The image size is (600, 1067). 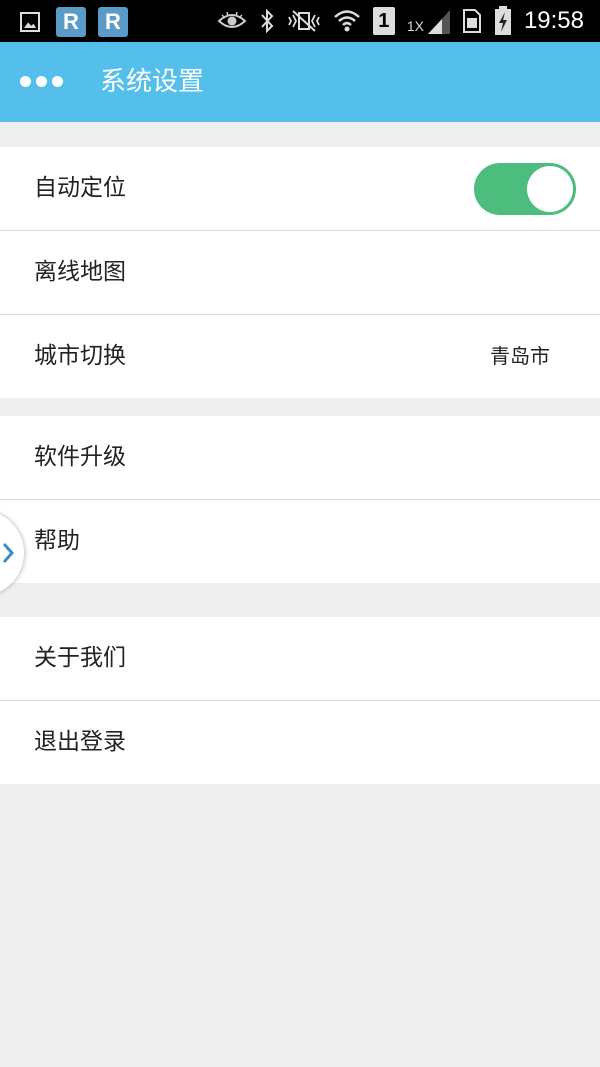 I want to click on sim-icon: 1, so click(x=383, y=21).